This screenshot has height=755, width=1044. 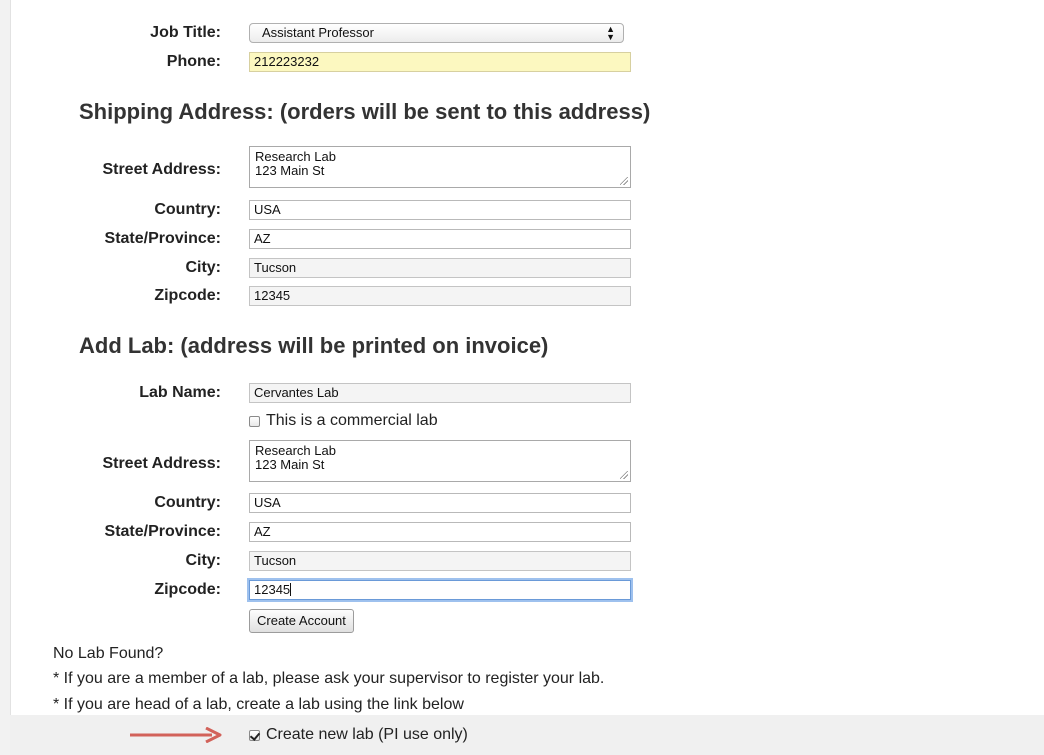 What do you see at coordinates (161, 169) in the screenshot?
I see `shipping-street-label: Street Address:` at bounding box center [161, 169].